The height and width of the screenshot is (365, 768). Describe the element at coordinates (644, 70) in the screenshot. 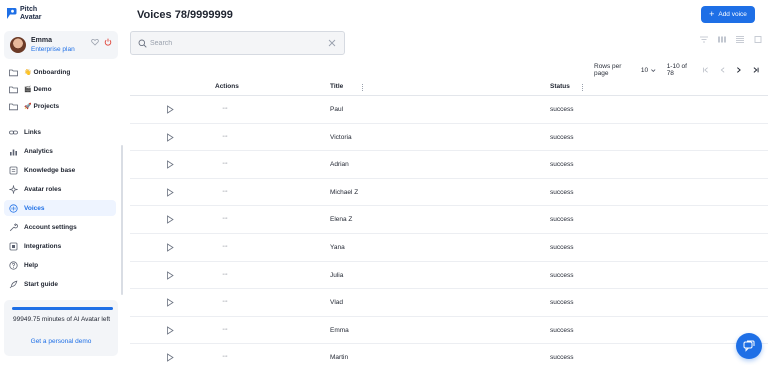

I see `rows-per-page-select: 10` at that location.